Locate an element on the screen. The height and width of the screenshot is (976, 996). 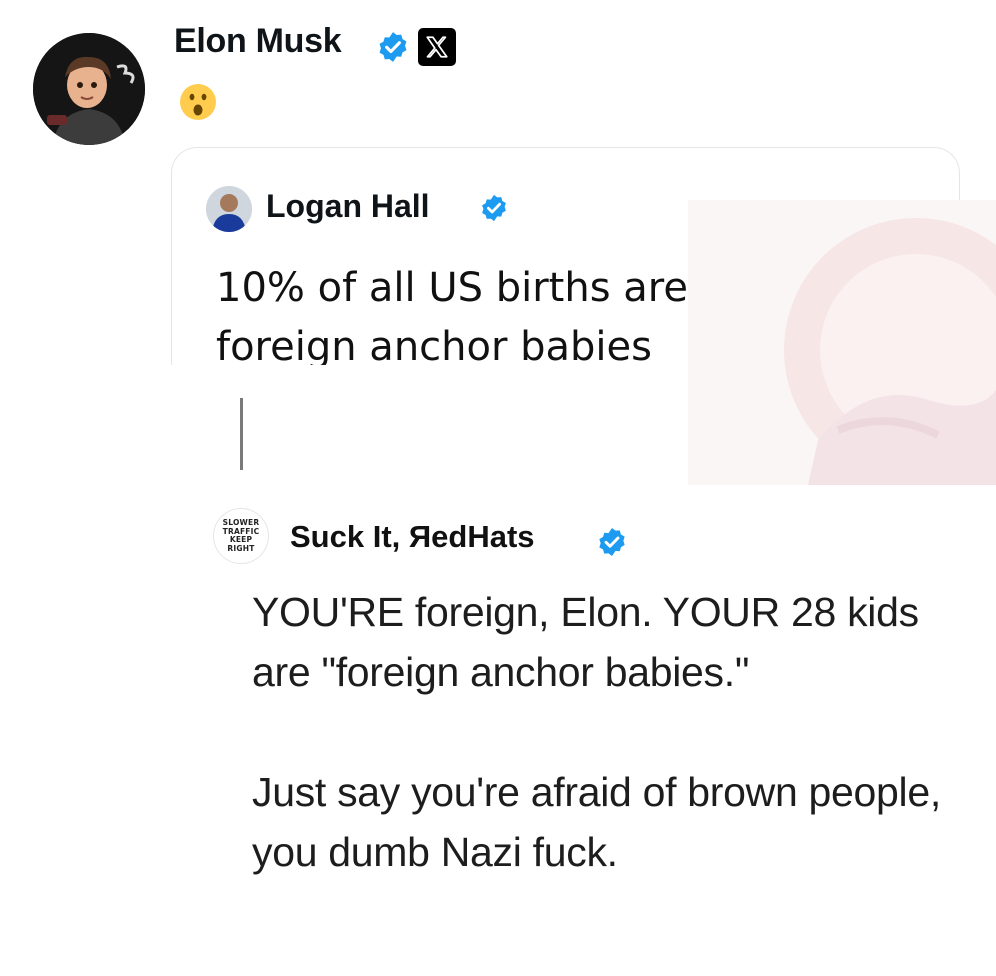
road-sign-avatar: SLOWER TRAFFIC KEEP RIGHT is located at coordinates (241, 535).